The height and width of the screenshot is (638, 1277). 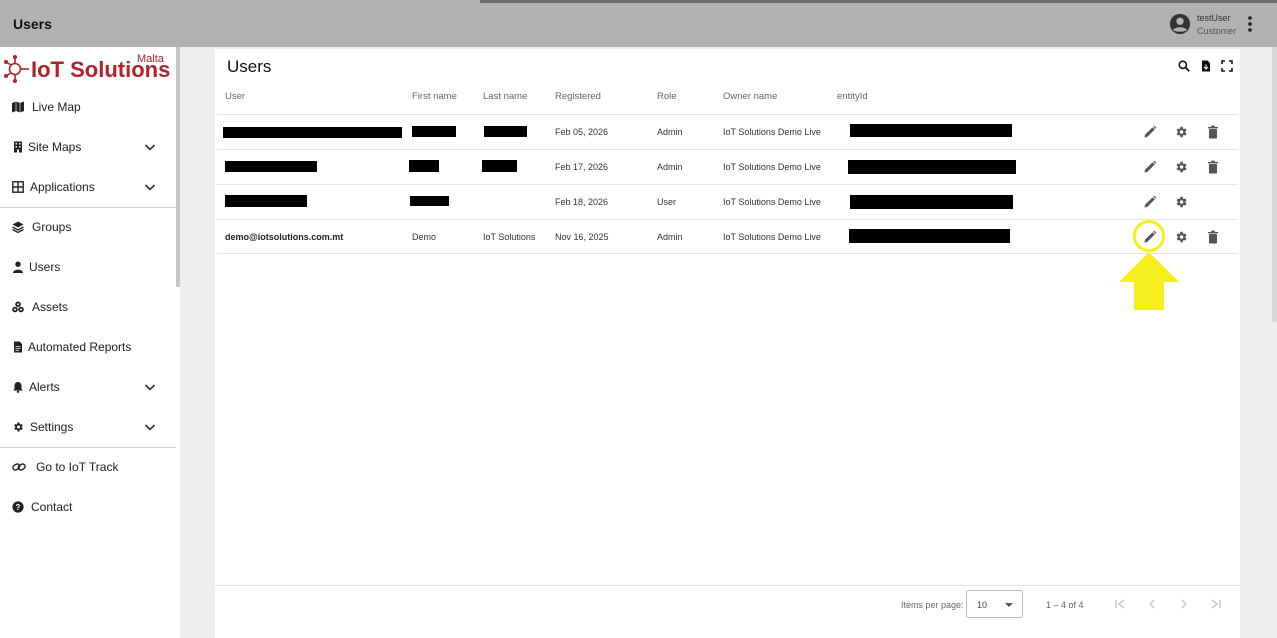 What do you see at coordinates (18, 307) in the screenshot?
I see `assets-icon` at bounding box center [18, 307].